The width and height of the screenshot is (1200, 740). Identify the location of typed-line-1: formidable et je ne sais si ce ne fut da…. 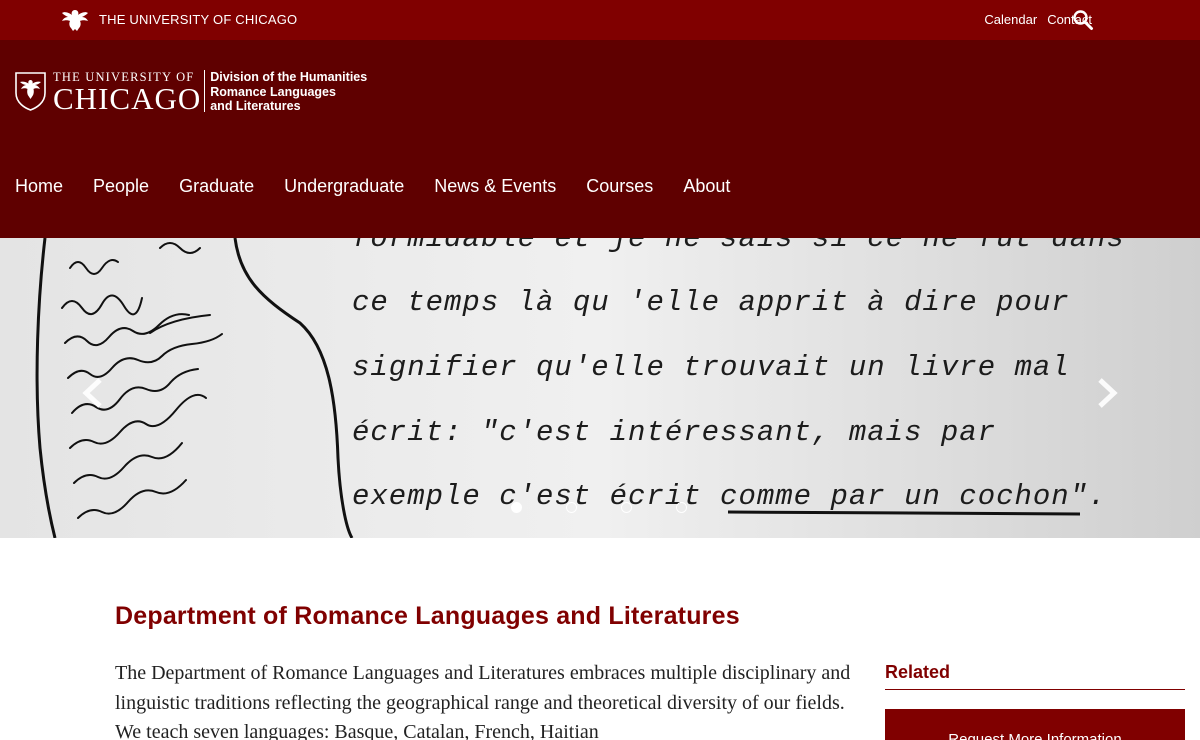
(738, 246).